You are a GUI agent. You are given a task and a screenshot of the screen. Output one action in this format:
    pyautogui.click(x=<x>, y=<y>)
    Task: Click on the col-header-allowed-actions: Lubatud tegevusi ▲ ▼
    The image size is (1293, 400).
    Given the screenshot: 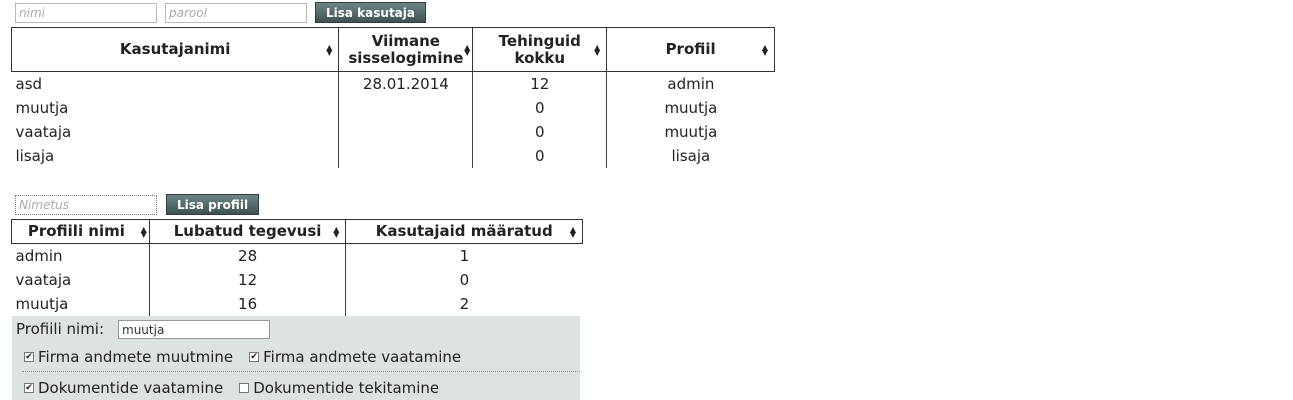 What is the action you would take?
    pyautogui.click(x=247, y=231)
    